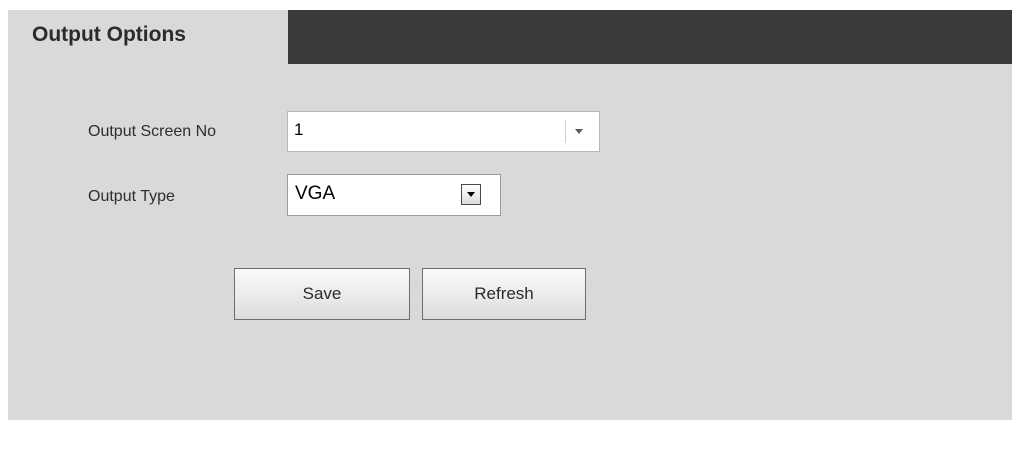  Describe the element at coordinates (299, 129) in the screenshot. I see `output-screen-no-value: 1` at that location.